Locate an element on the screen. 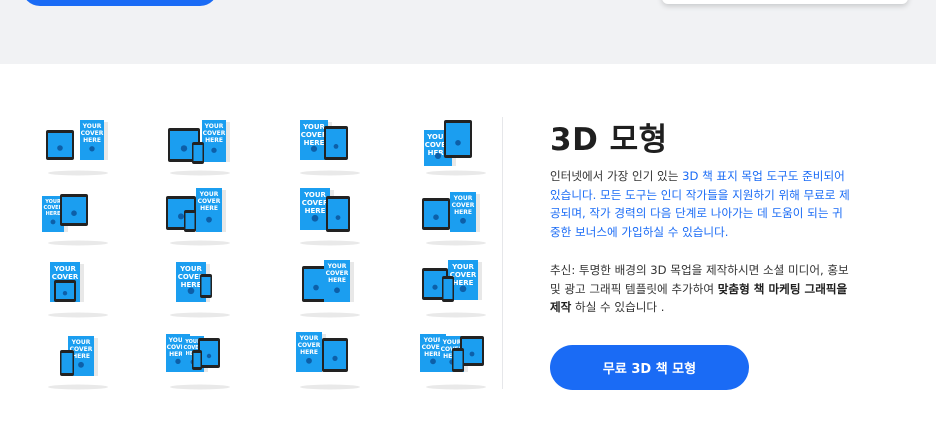  mockup-book-tablet-flat: YOURCOVERHERE is located at coordinates (85, 289).